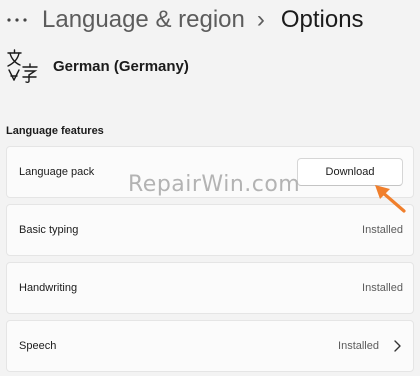 The height and width of the screenshot is (376, 420). I want to click on section-title-language-features: Language features, so click(55, 131).